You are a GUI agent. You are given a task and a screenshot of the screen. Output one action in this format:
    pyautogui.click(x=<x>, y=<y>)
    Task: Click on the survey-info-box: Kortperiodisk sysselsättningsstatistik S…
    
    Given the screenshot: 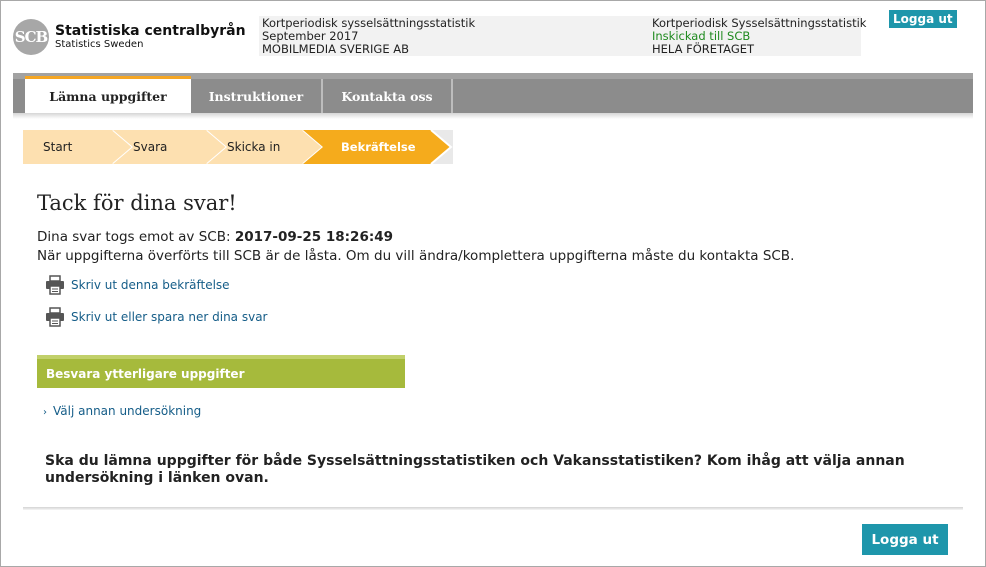 What is the action you would take?
    pyautogui.click(x=562, y=36)
    